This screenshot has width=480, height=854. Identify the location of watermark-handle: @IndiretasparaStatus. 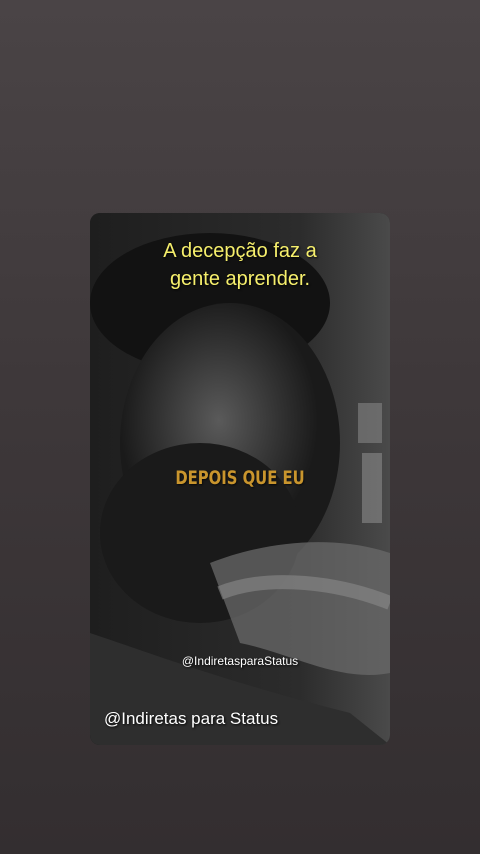
(240, 661).